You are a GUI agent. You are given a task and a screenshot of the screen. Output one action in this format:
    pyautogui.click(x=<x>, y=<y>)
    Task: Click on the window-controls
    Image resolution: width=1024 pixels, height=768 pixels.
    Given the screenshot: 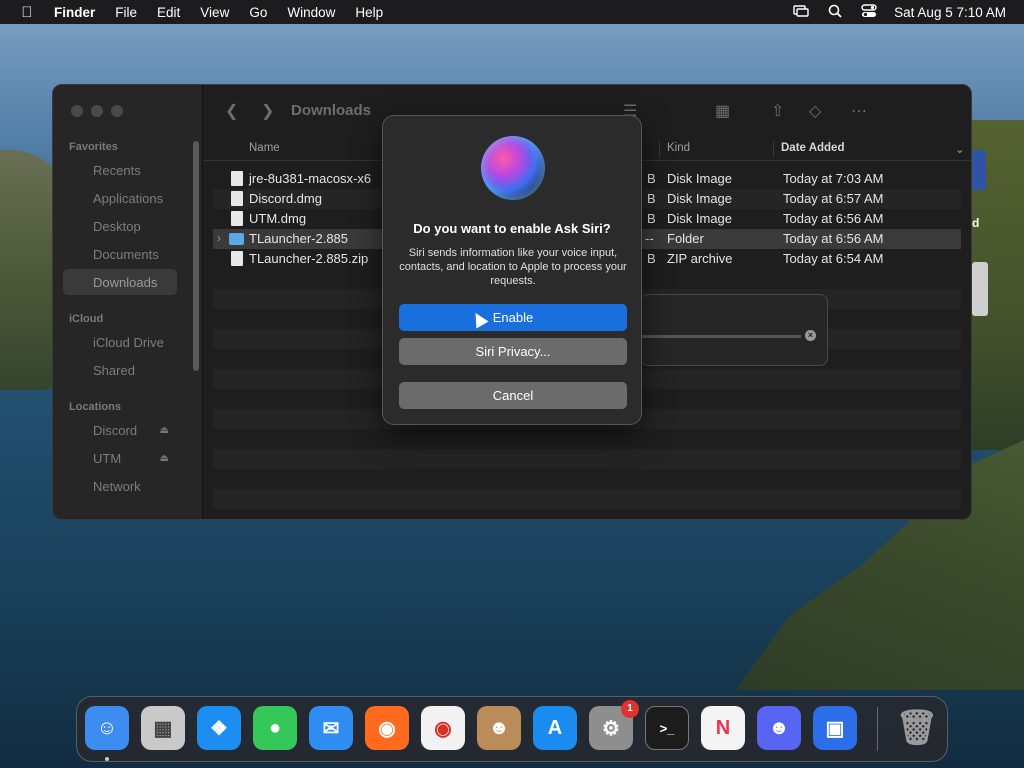 What is the action you would take?
    pyautogui.click(x=97, y=111)
    